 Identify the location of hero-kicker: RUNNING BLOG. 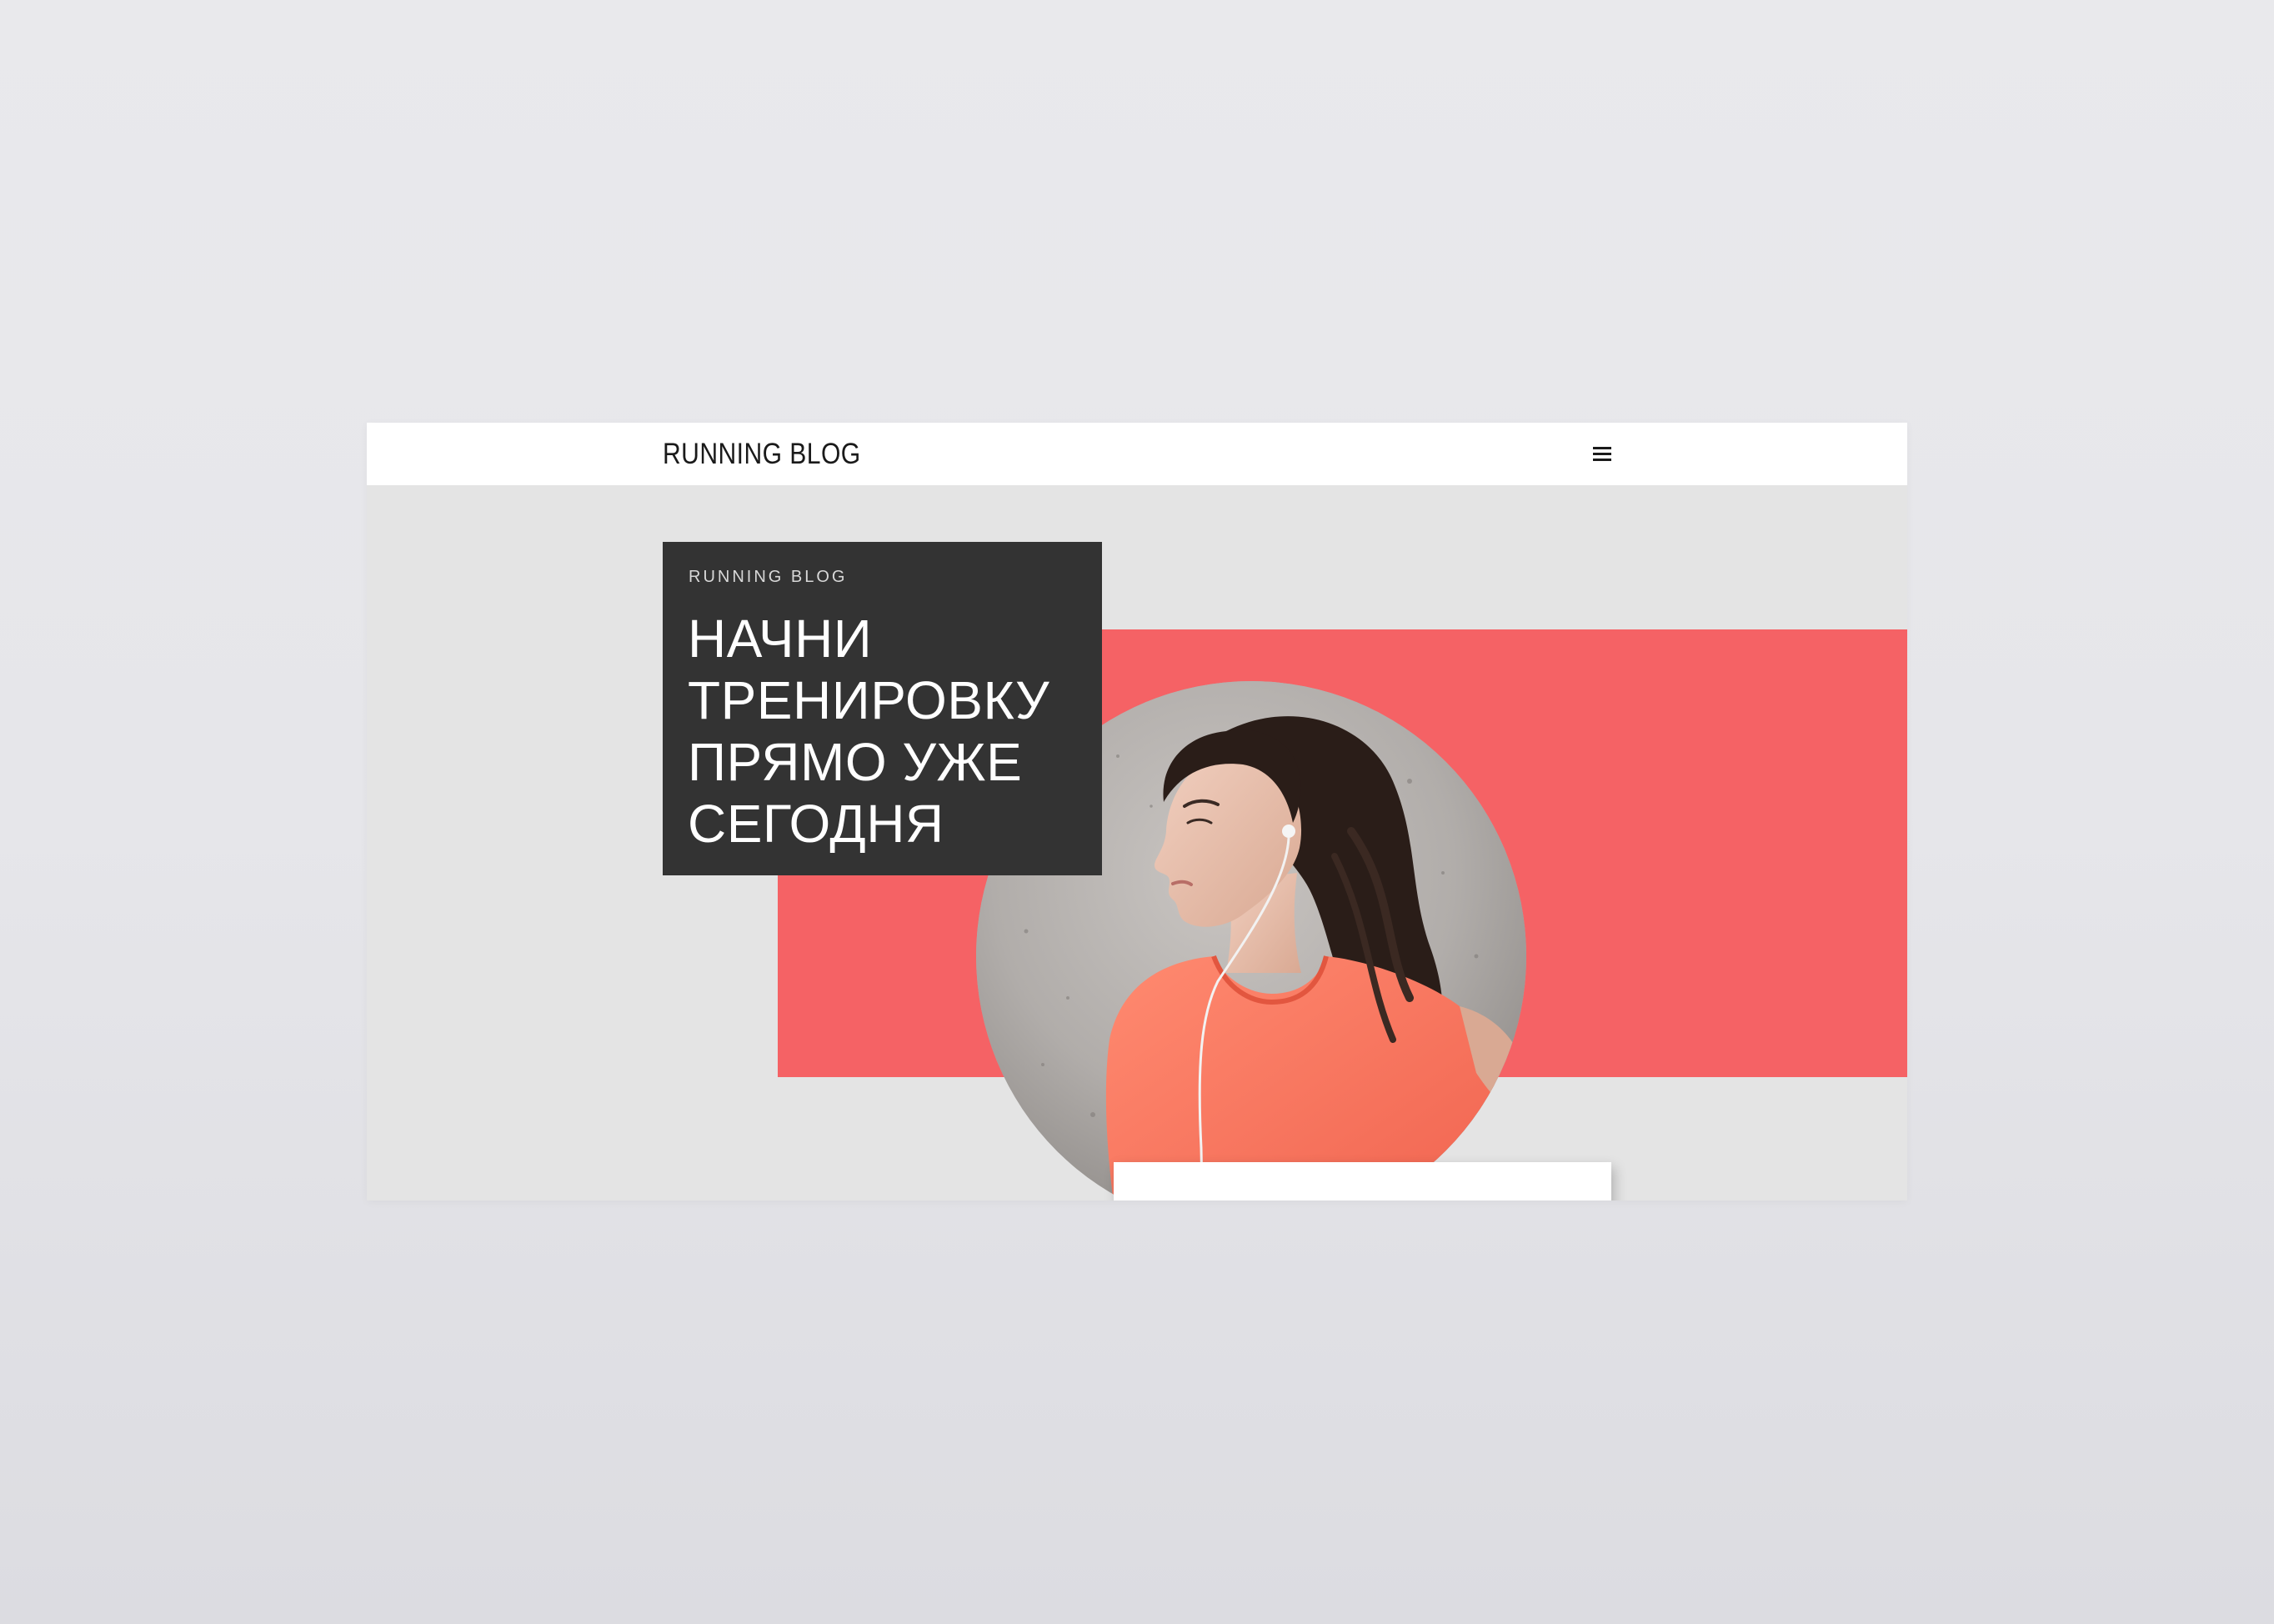
(769, 577).